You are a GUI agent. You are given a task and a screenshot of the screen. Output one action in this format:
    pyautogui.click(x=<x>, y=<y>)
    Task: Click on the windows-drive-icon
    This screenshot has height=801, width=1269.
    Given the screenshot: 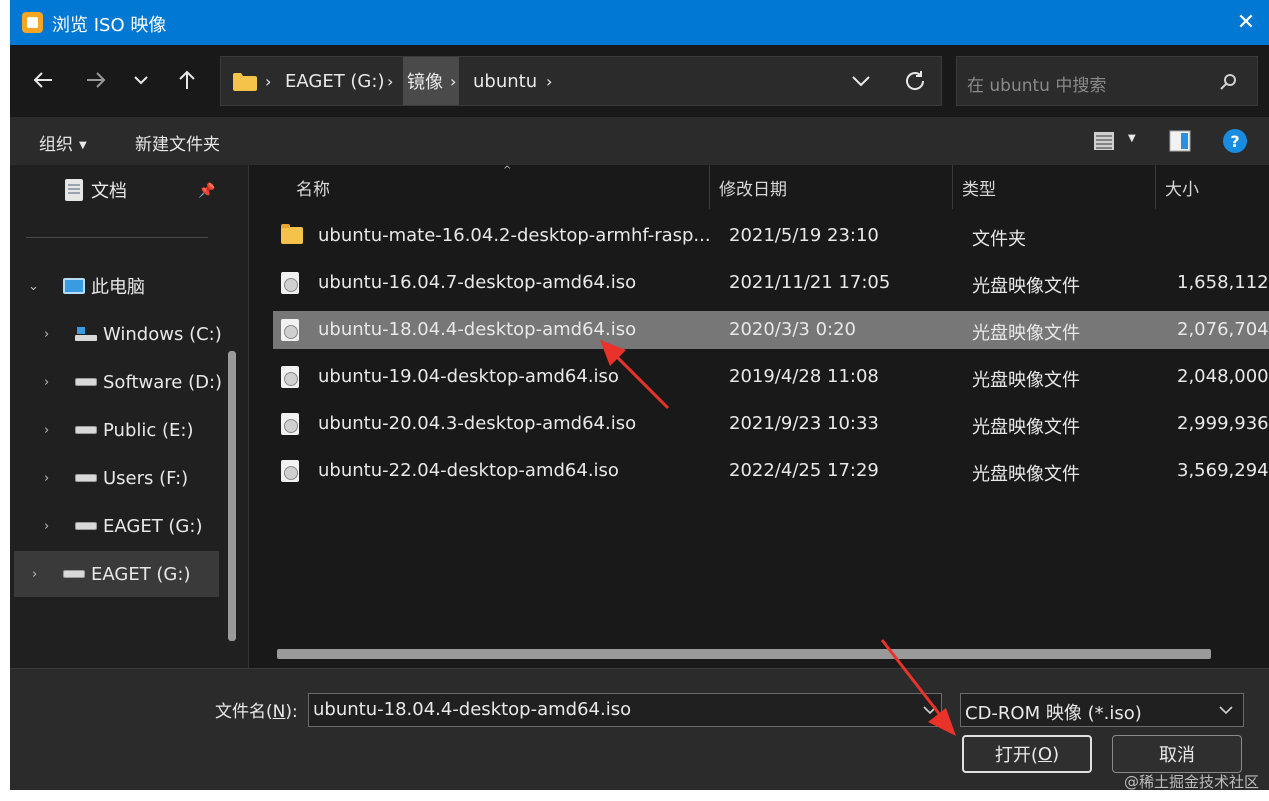 What is the action you would take?
    pyautogui.click(x=86, y=334)
    